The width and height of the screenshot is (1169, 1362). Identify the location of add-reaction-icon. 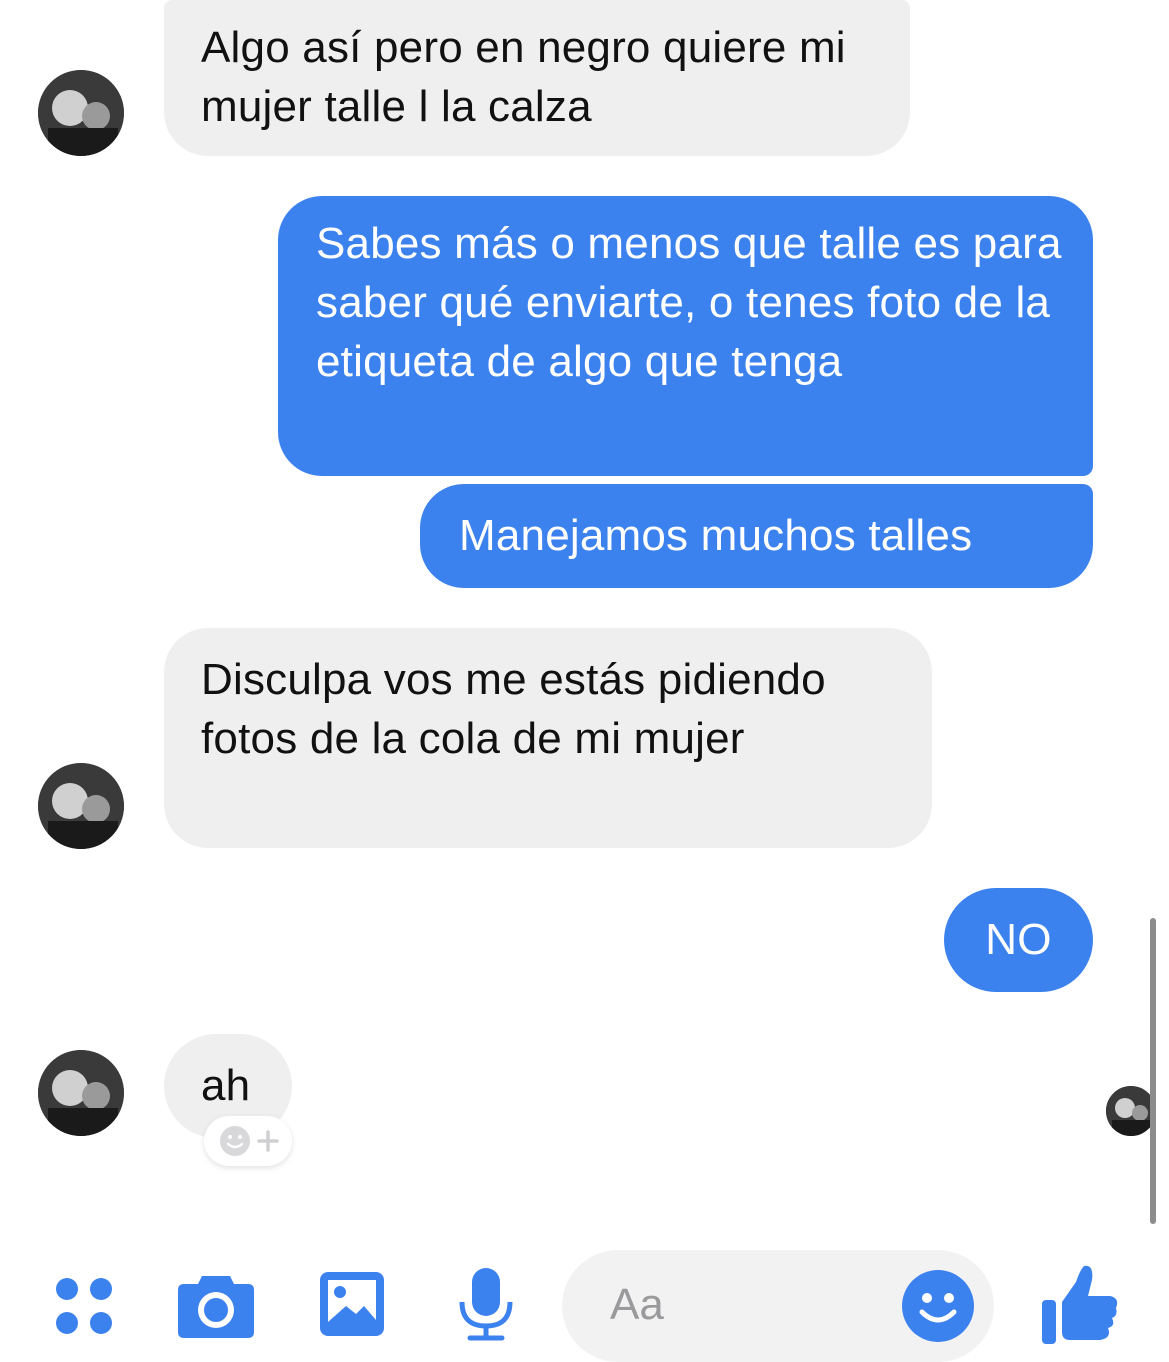
(249, 1141).